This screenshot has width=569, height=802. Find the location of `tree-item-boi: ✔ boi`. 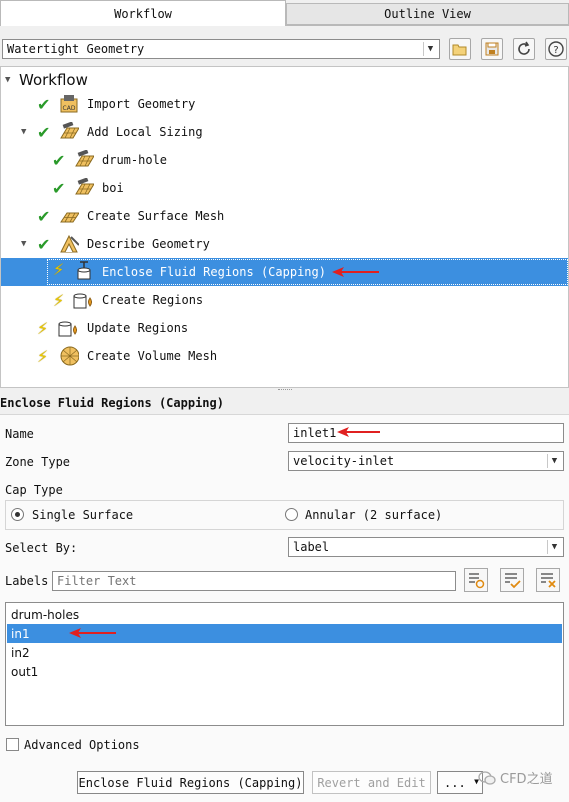

tree-item-boi: ✔ boi is located at coordinates (284, 188).